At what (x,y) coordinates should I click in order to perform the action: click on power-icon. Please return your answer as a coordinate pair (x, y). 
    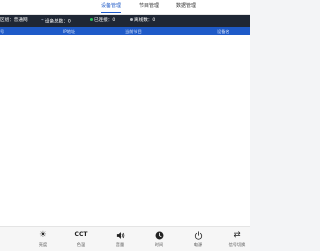
    Looking at the image, I should click on (198, 235).